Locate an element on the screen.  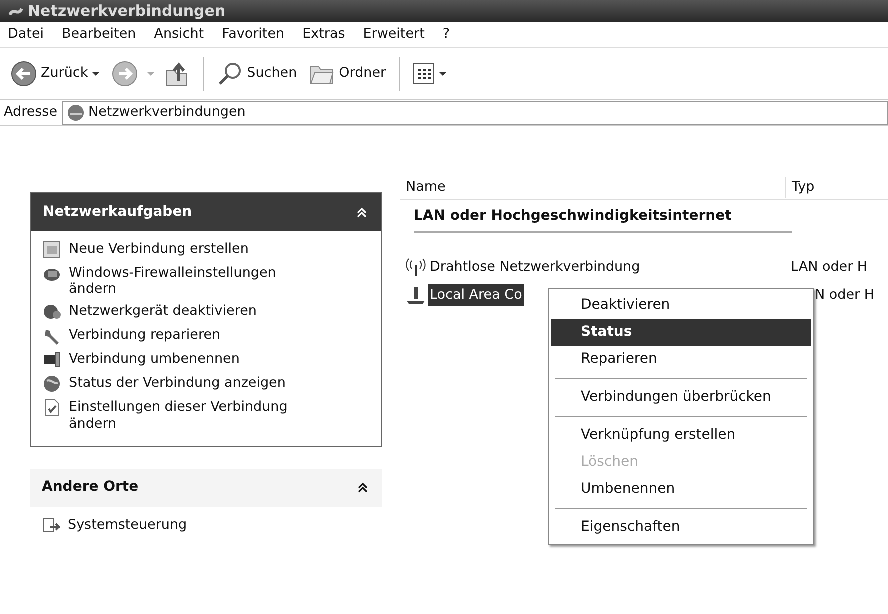
task-link: Windows-Firewalleinstellungen ändern is located at coordinates (194, 281).